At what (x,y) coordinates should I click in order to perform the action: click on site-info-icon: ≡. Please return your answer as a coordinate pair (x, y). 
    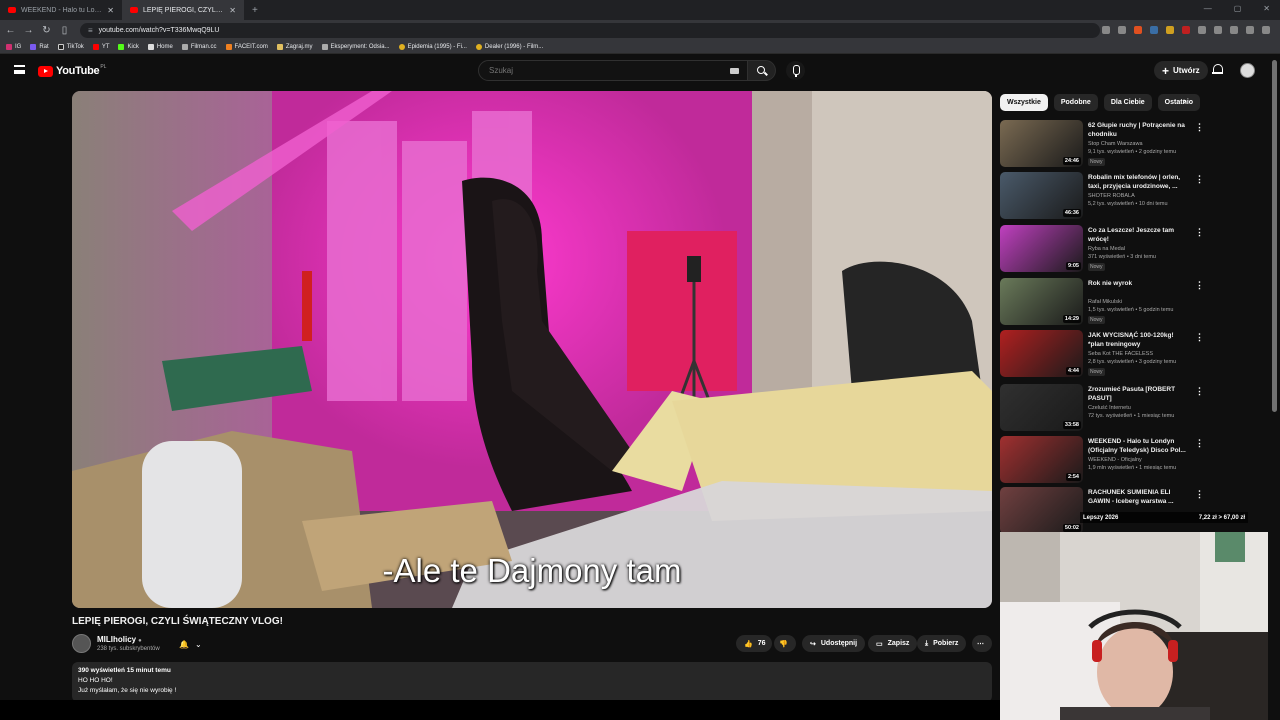
    Looking at the image, I should click on (90, 30).